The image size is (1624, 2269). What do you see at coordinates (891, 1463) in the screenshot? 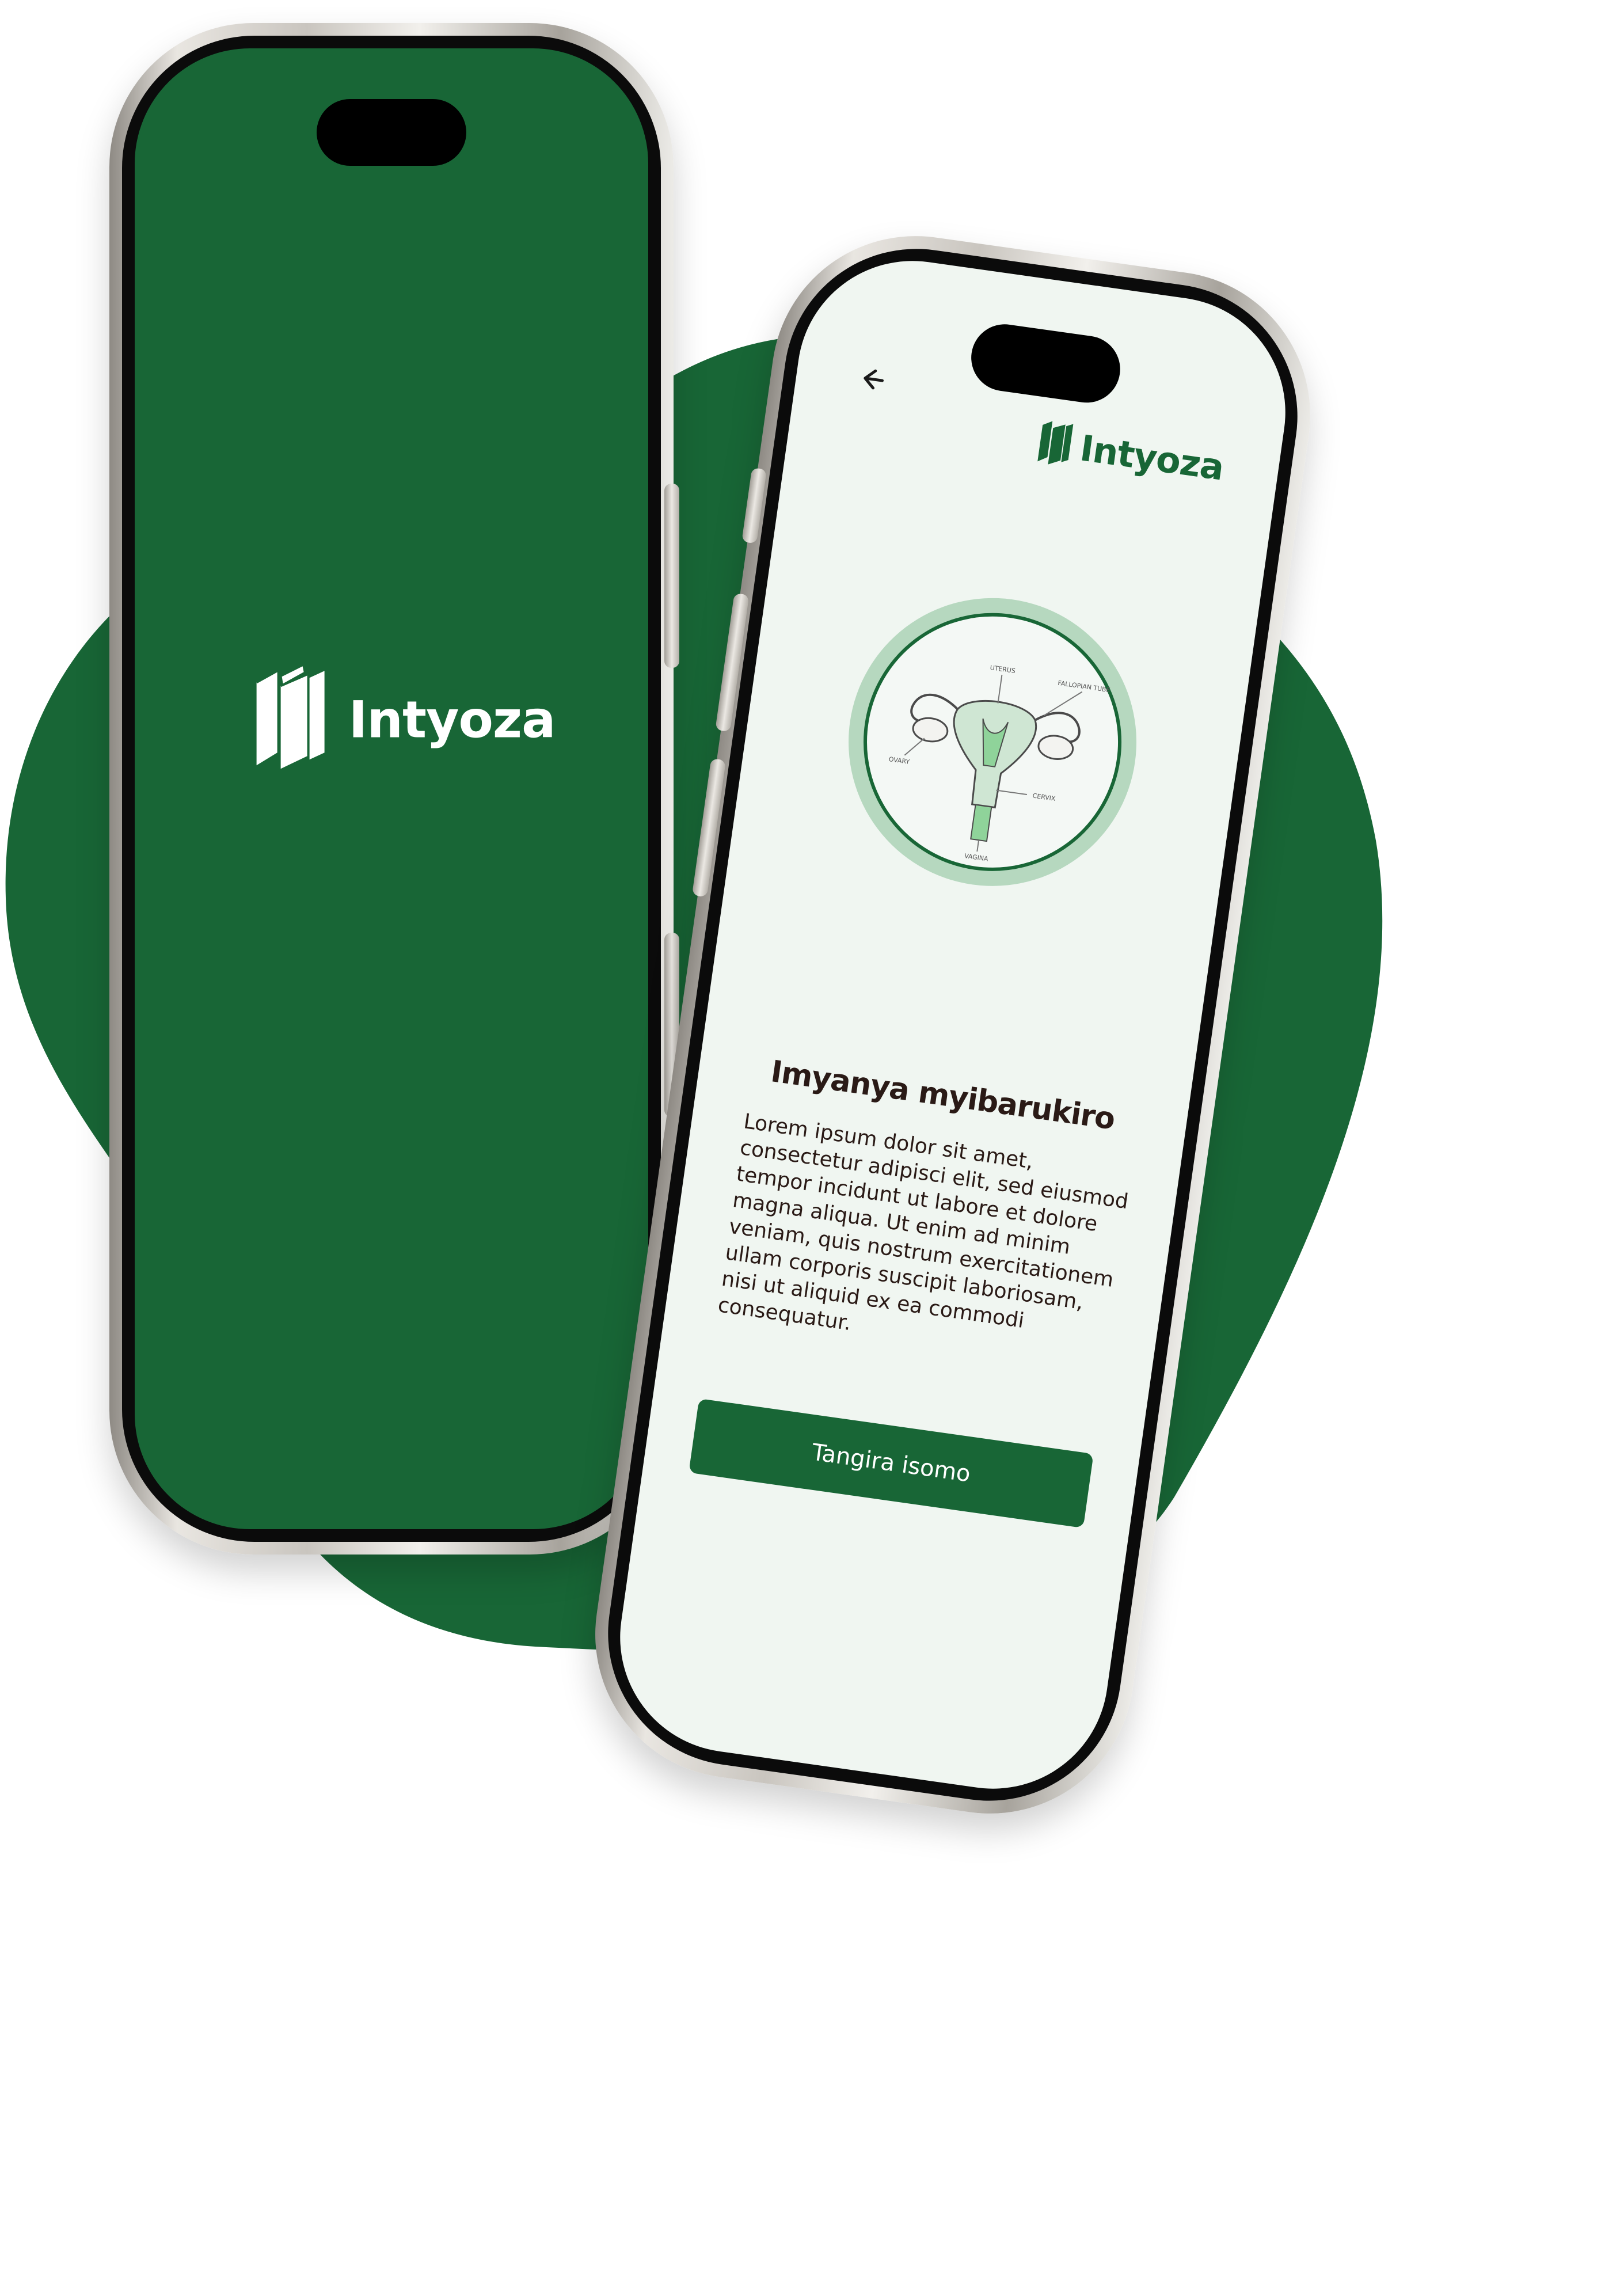
I see `start-lesson-button: Tangira isomo` at bounding box center [891, 1463].